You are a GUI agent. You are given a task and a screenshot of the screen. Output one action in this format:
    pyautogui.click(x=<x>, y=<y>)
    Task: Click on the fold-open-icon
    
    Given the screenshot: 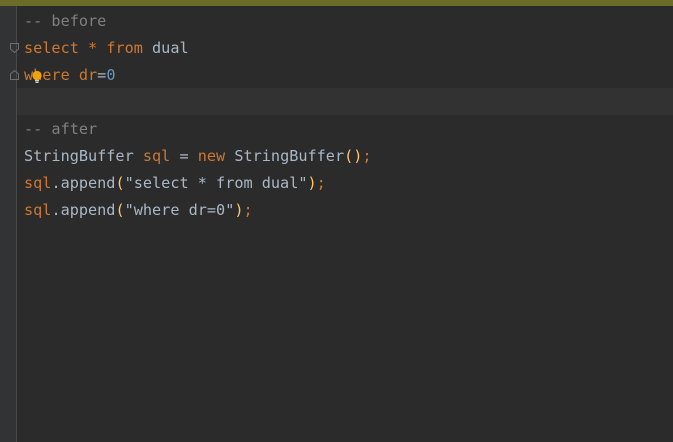 What is the action you would take?
    pyautogui.click(x=14, y=48)
    